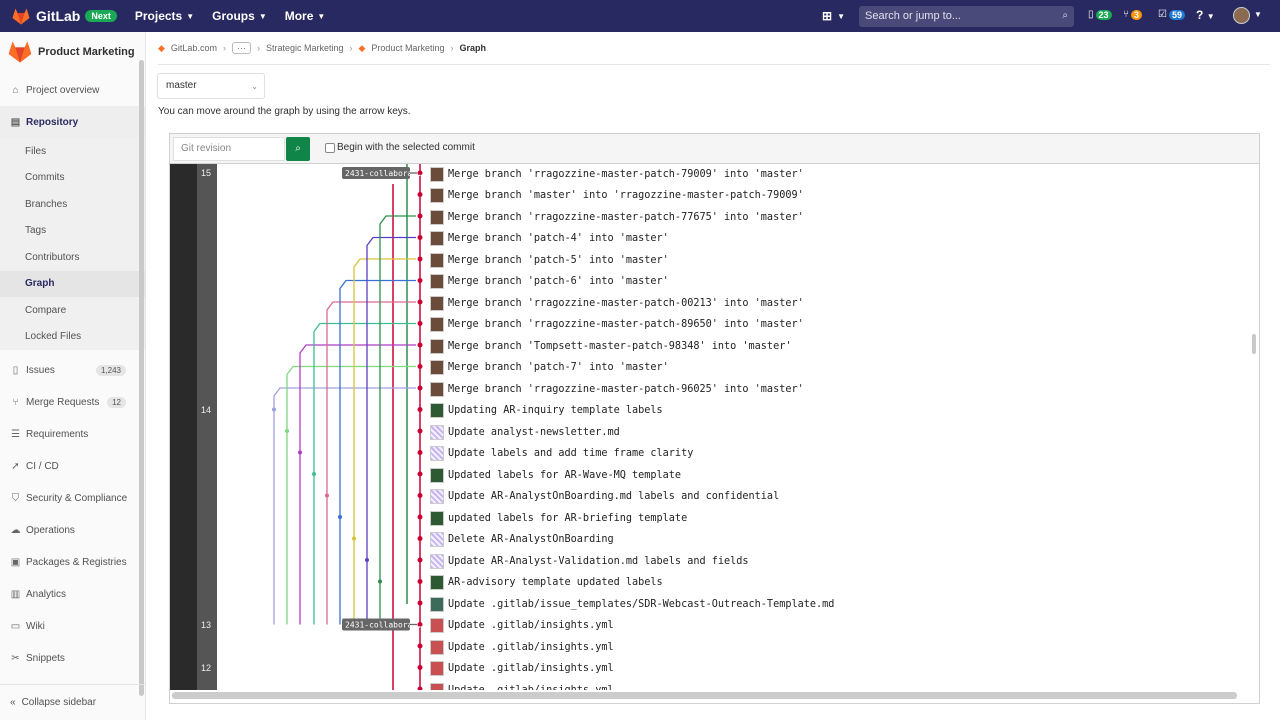 The width and height of the screenshot is (1280, 720). Describe the element at coordinates (546, 411) in the screenshot. I see `commit-row: Updating AR-inquiry template labels` at that location.